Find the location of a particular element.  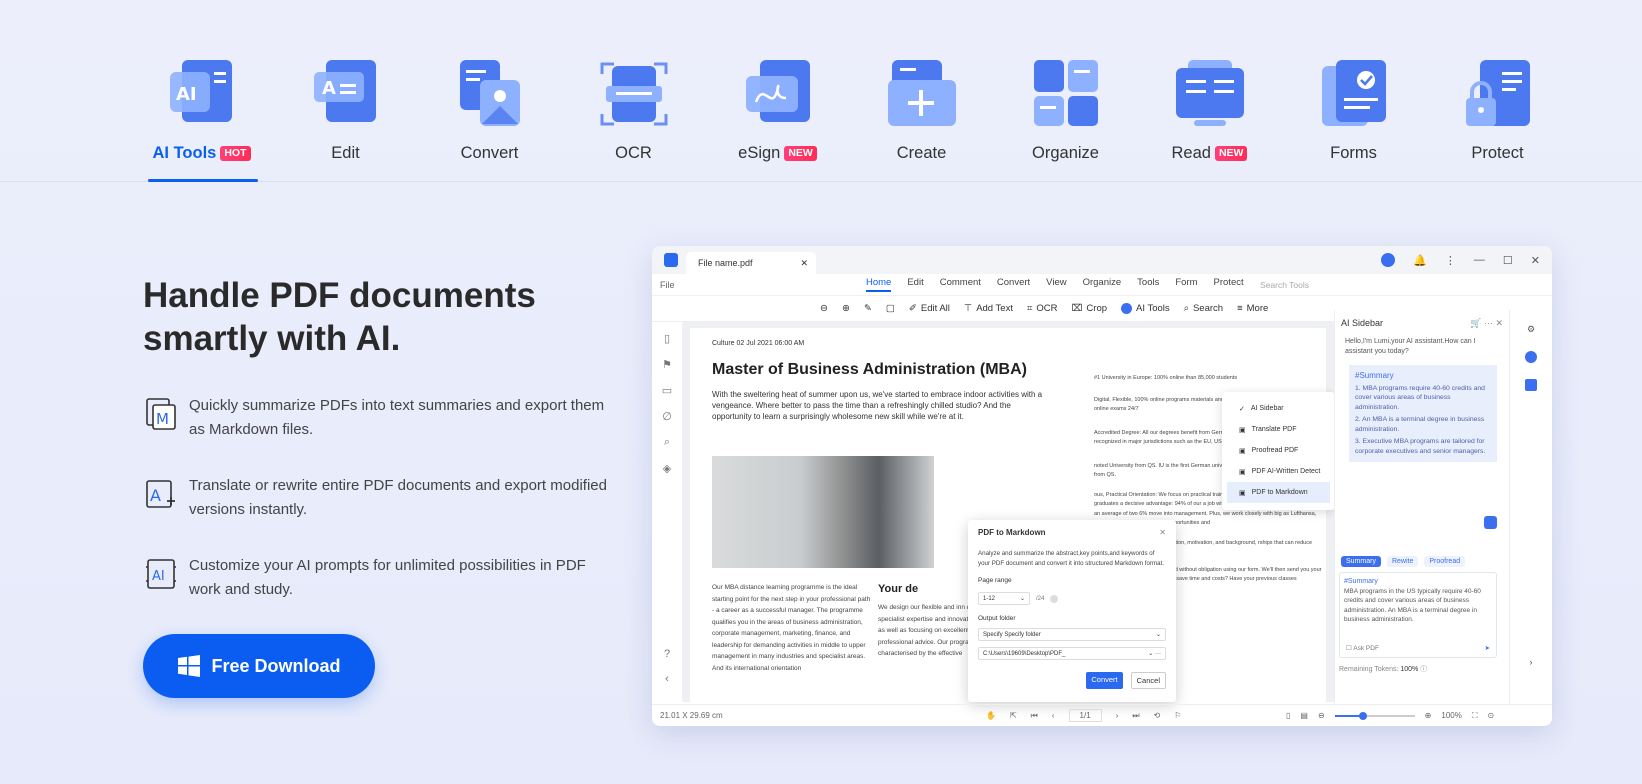

folder-path-input: C:\Users\19609\Desktop\PDF_ ⌄ ··· is located at coordinates (1072, 653).